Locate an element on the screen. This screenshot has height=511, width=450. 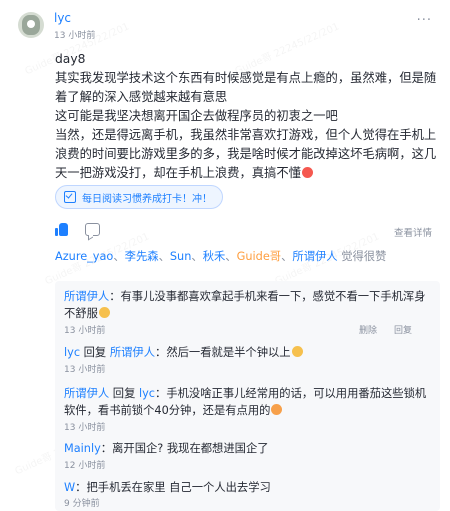
author-name: lyc is located at coordinates (62, 18).